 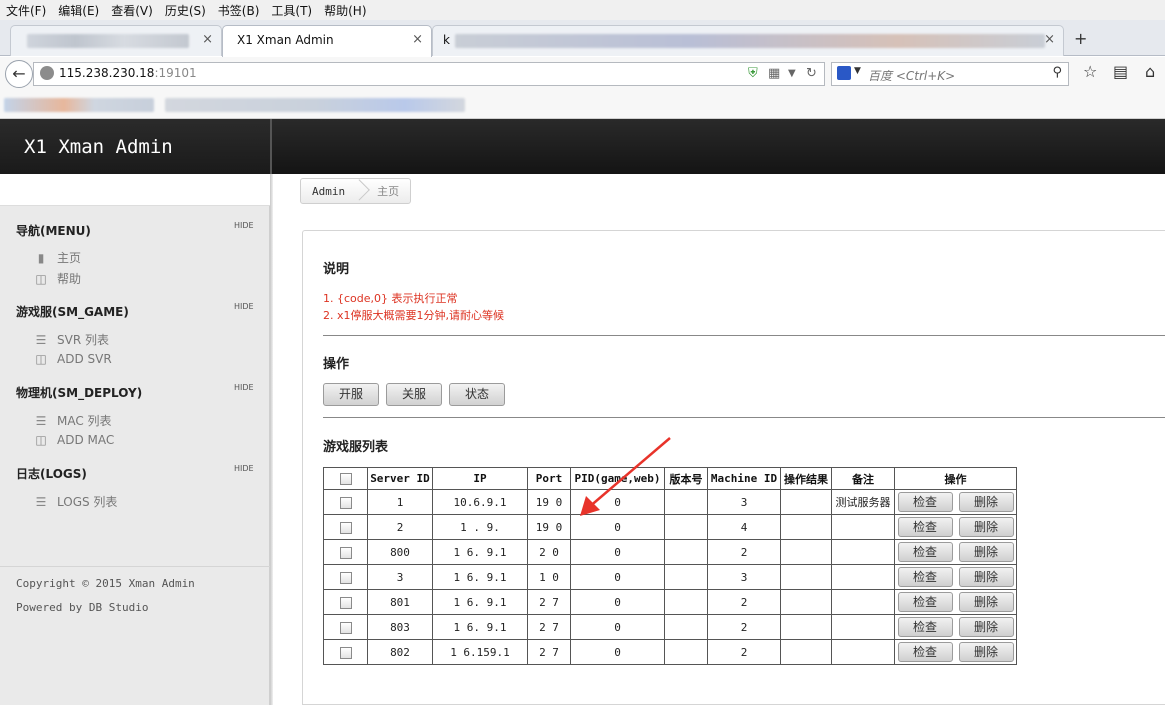 What do you see at coordinates (811, 73) in the screenshot?
I see `reload-icon: ↻` at bounding box center [811, 73].